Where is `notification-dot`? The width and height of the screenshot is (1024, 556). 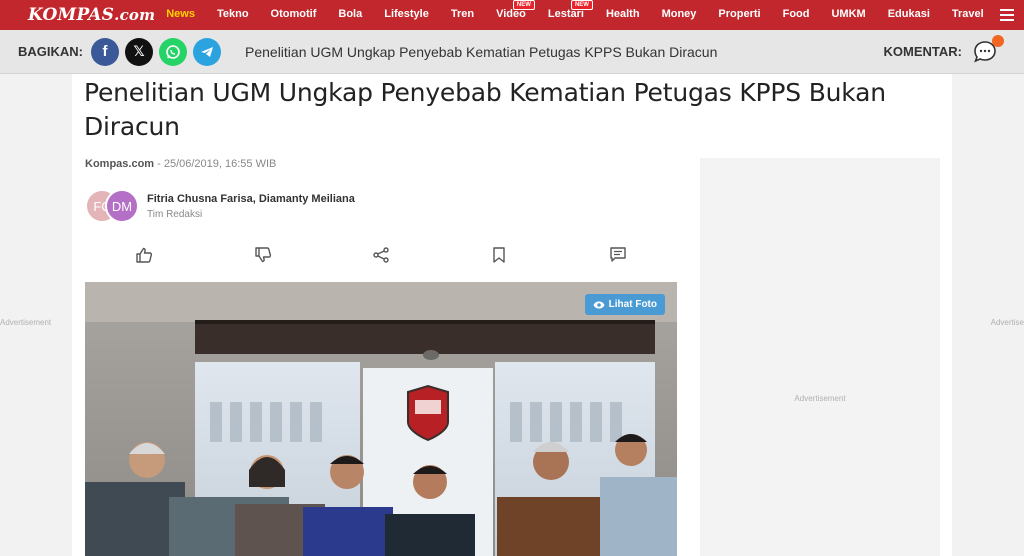 notification-dot is located at coordinates (998, 40).